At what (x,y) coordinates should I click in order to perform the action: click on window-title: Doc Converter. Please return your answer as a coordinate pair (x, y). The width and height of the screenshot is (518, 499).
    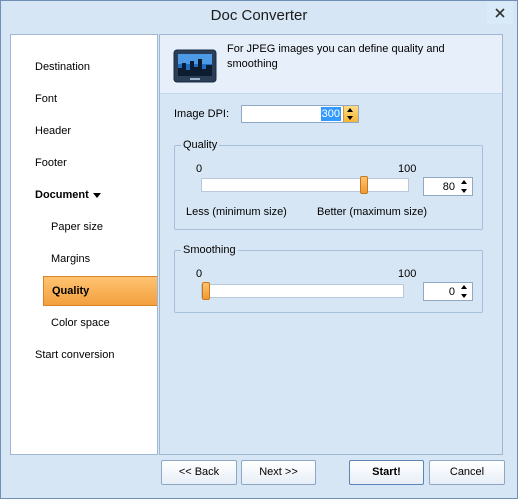
    Looking at the image, I should click on (259, 15).